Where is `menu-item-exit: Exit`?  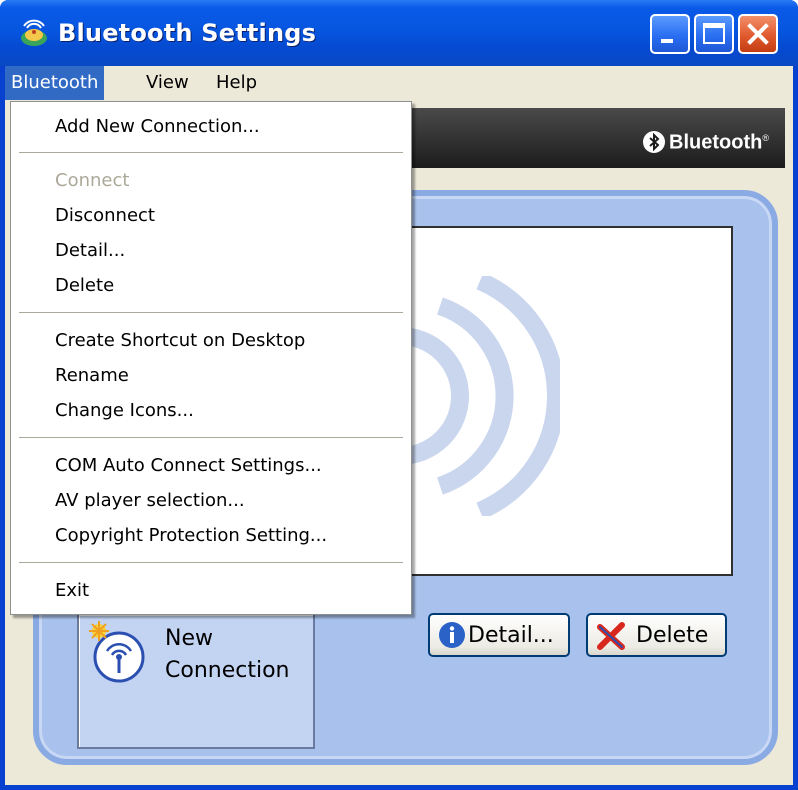 menu-item-exit: Exit is located at coordinates (72, 590).